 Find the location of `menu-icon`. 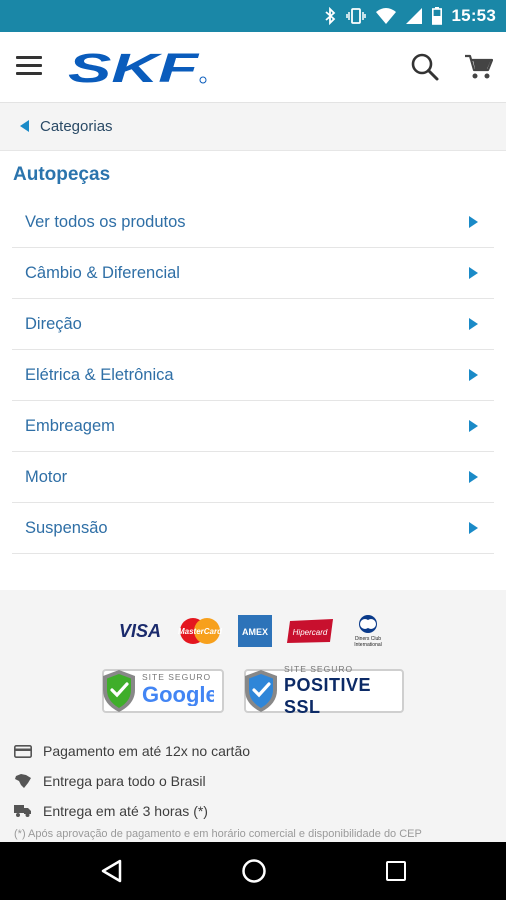

menu-icon is located at coordinates (29, 66).